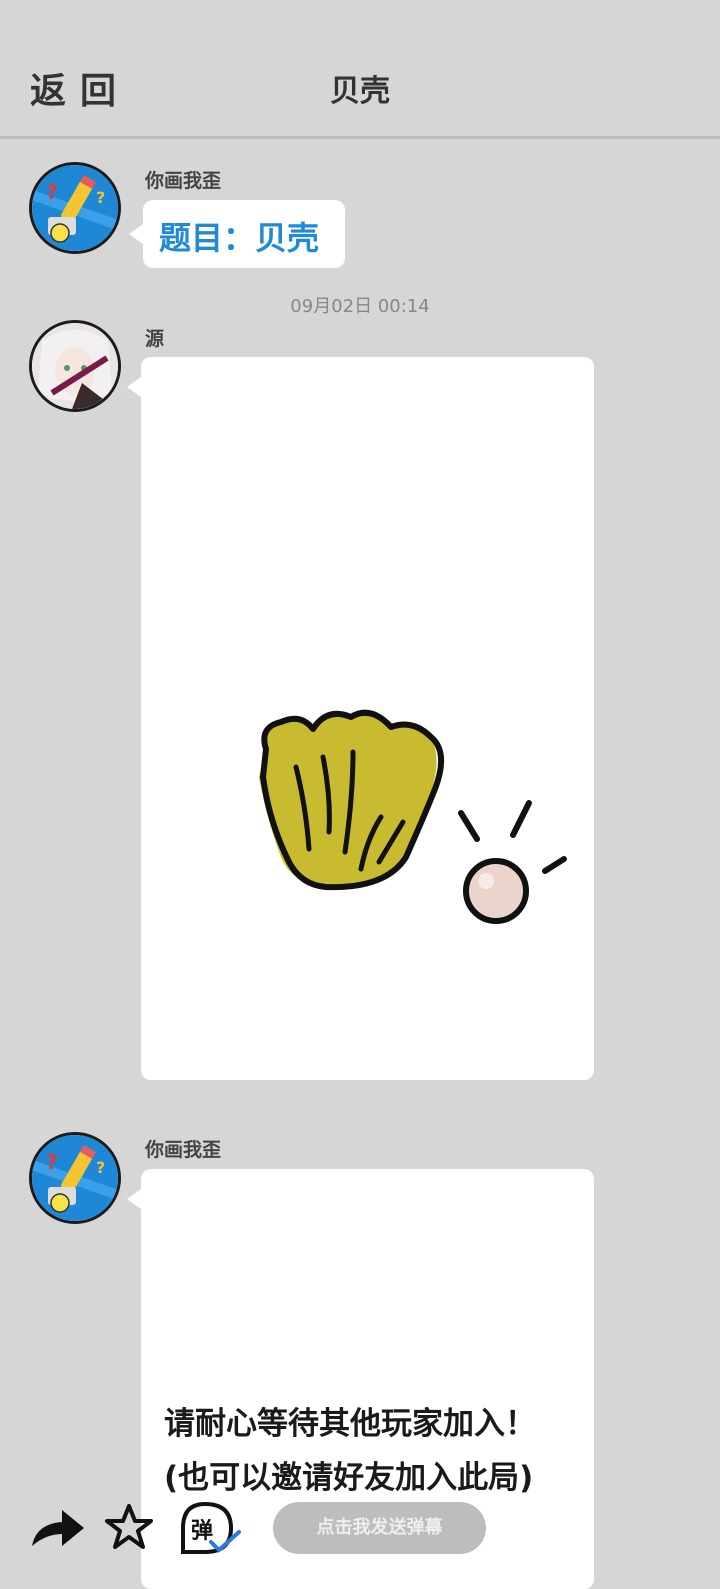 This screenshot has height=1589, width=720. Describe the element at coordinates (129, 1529) in the screenshot. I see `star-icon` at that location.